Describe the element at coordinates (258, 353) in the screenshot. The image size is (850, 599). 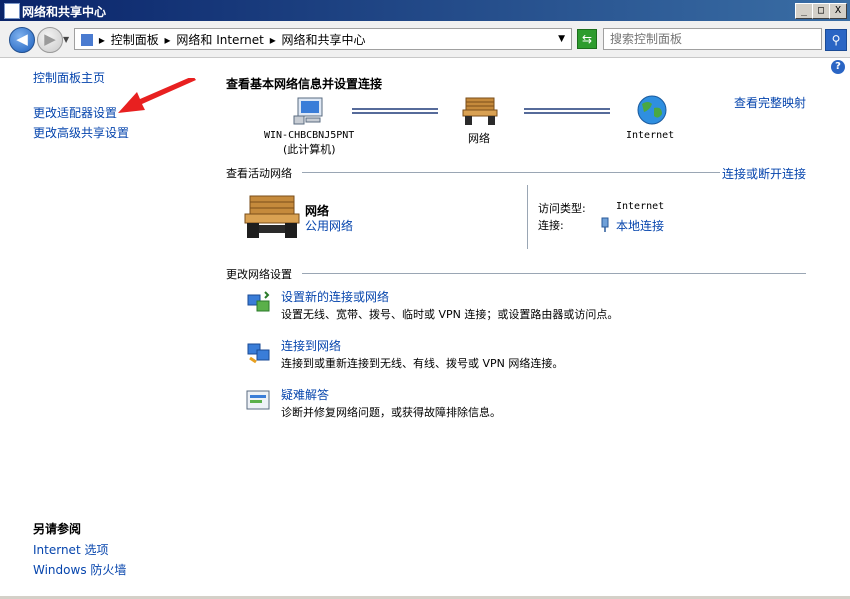
I see `connect-to-network-icon` at that location.